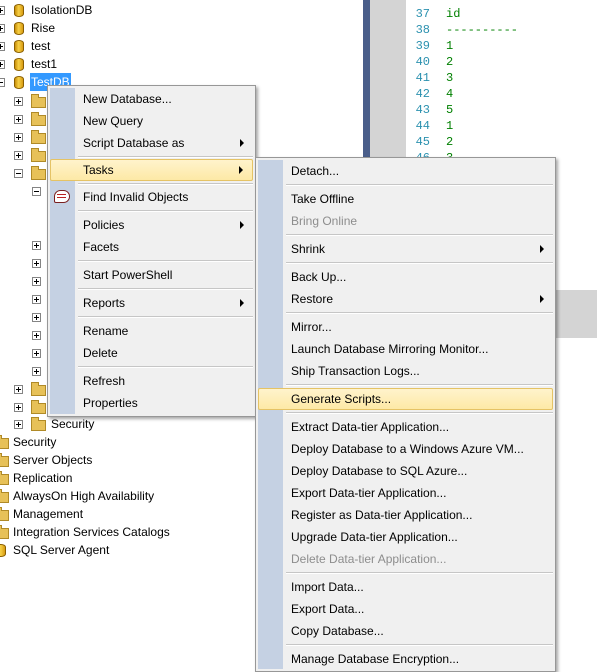 The image size is (597, 672). Describe the element at coordinates (100, 46) in the screenshot. I see `tree-node-database: test` at that location.